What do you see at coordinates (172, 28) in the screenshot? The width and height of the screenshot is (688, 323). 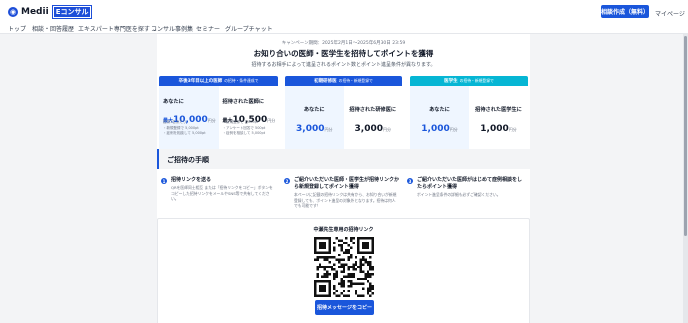 I see `nav-item-case-studies: コンサル事例集` at bounding box center [172, 28].